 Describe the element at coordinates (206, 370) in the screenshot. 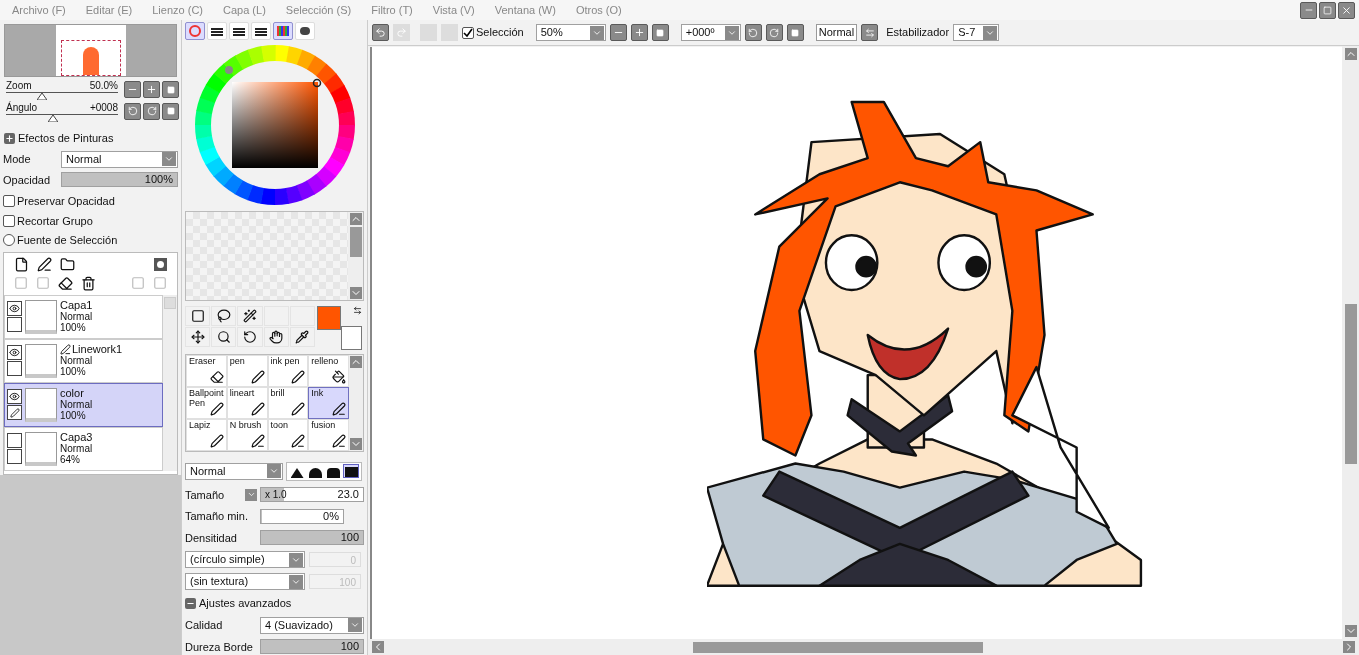

I see `brush-slot: Eraser` at that location.